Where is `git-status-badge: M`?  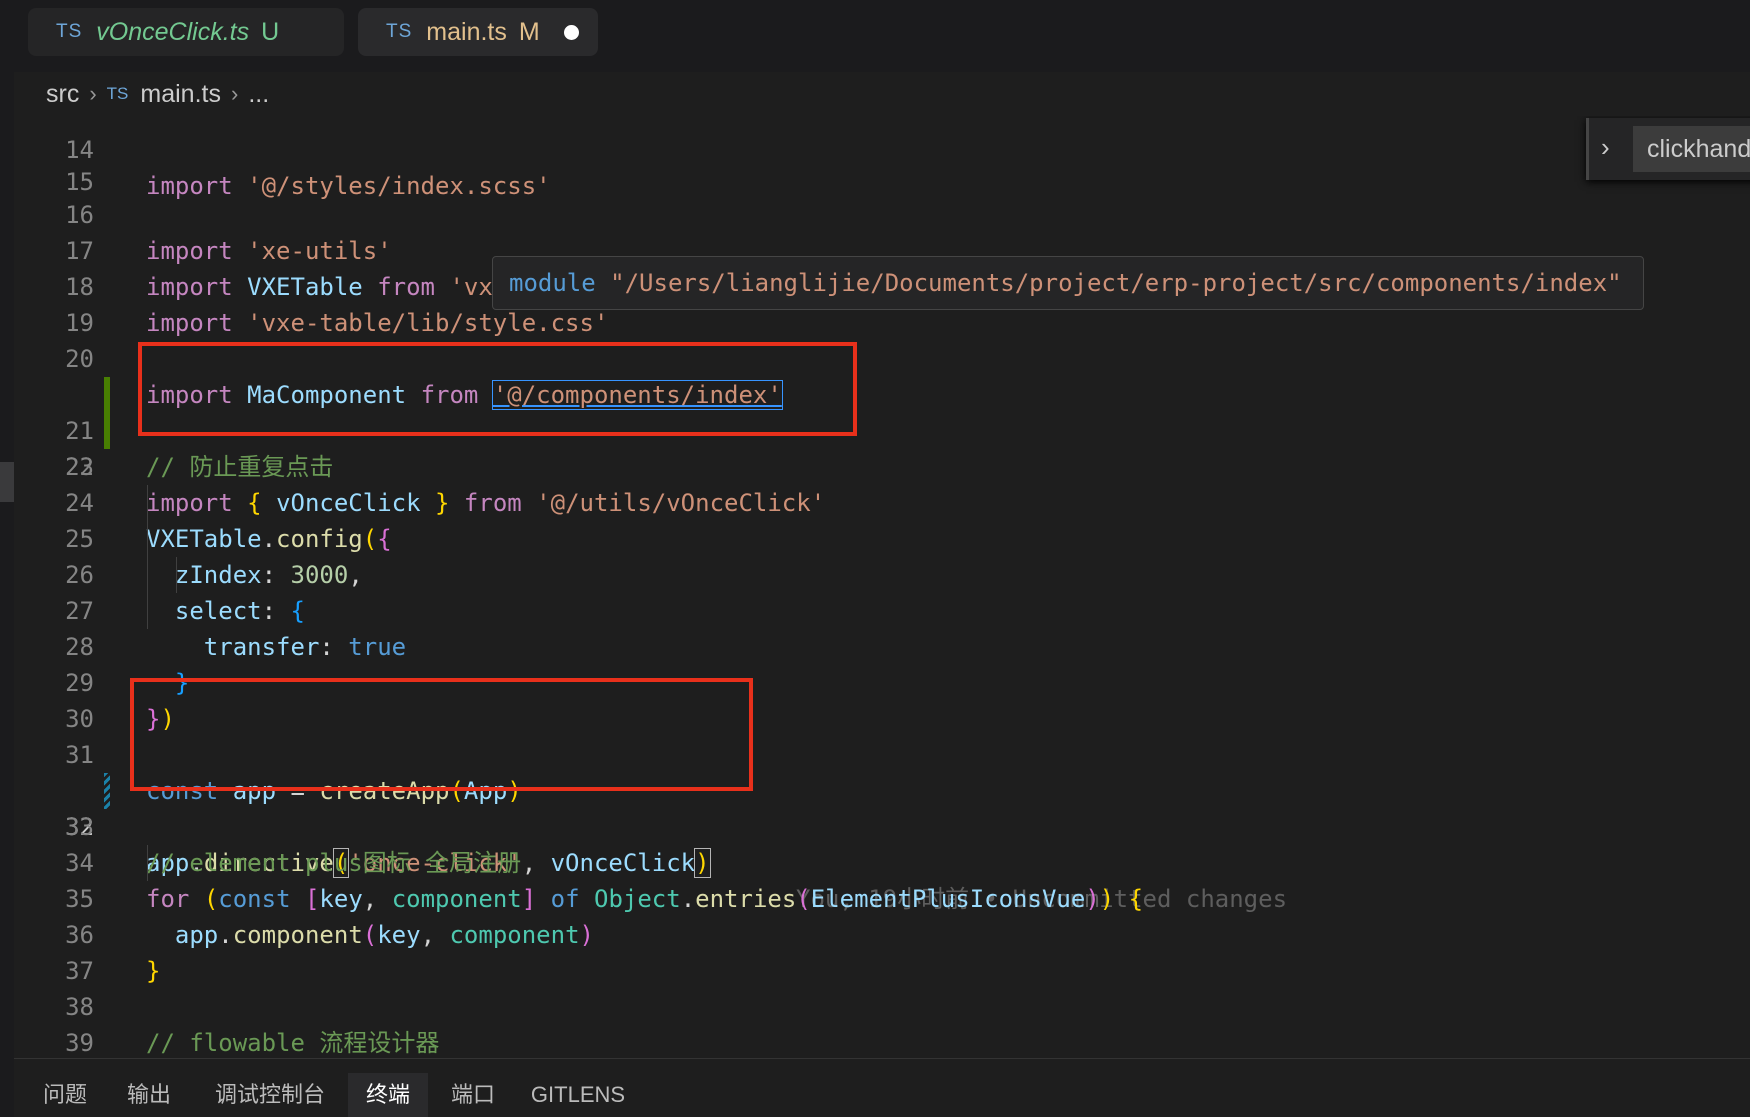
git-status-badge: M is located at coordinates (529, 31).